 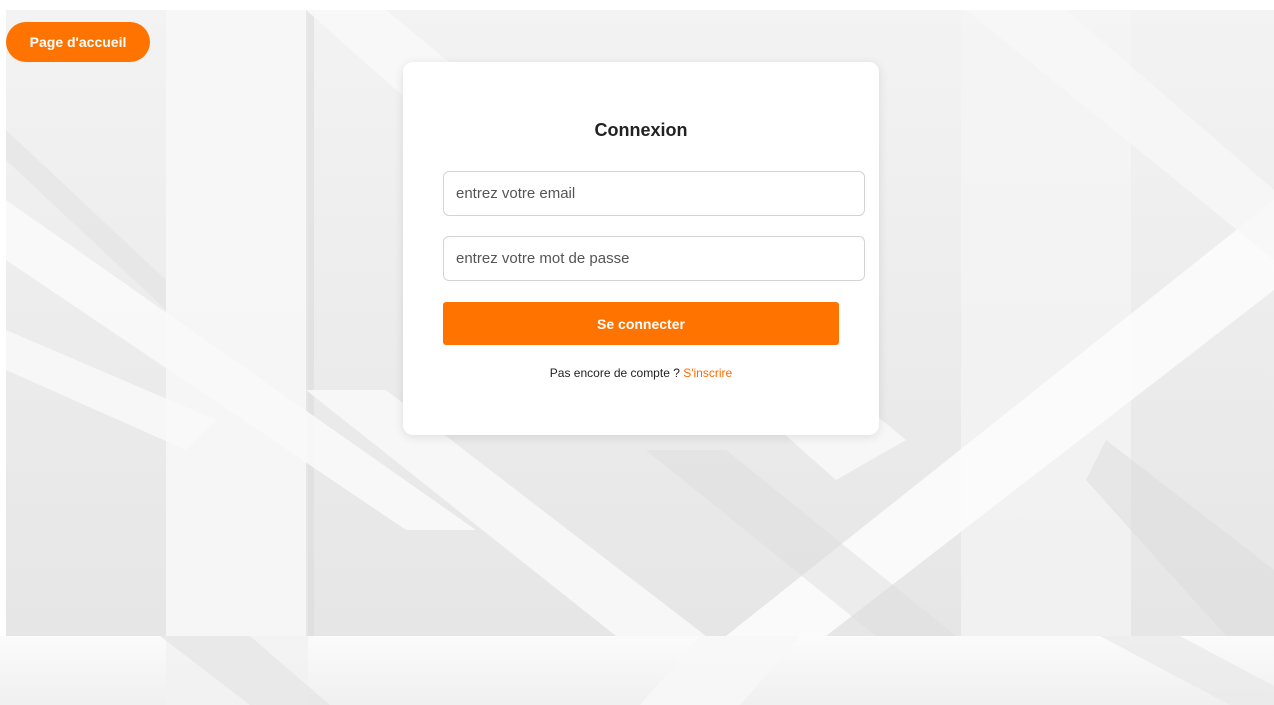 What do you see at coordinates (717, 670) in the screenshot?
I see `lower-band-stripes` at bounding box center [717, 670].